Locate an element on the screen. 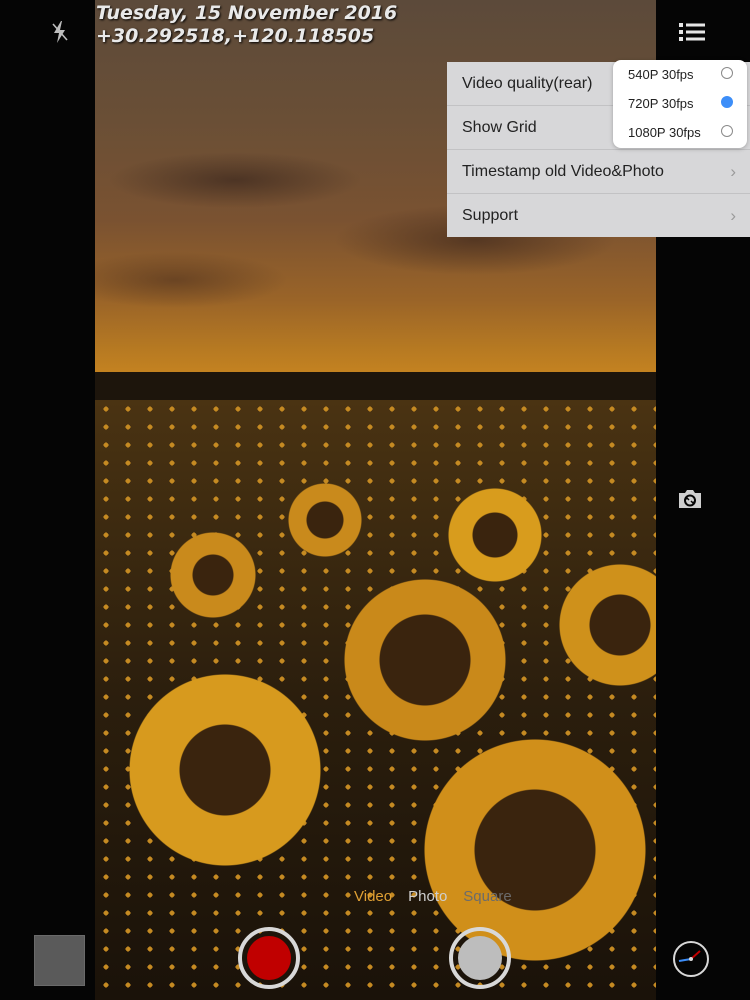 The image size is (750, 1000). menu-item-timestamp-old: Timestamp old Video&Photo › is located at coordinates (598, 172).